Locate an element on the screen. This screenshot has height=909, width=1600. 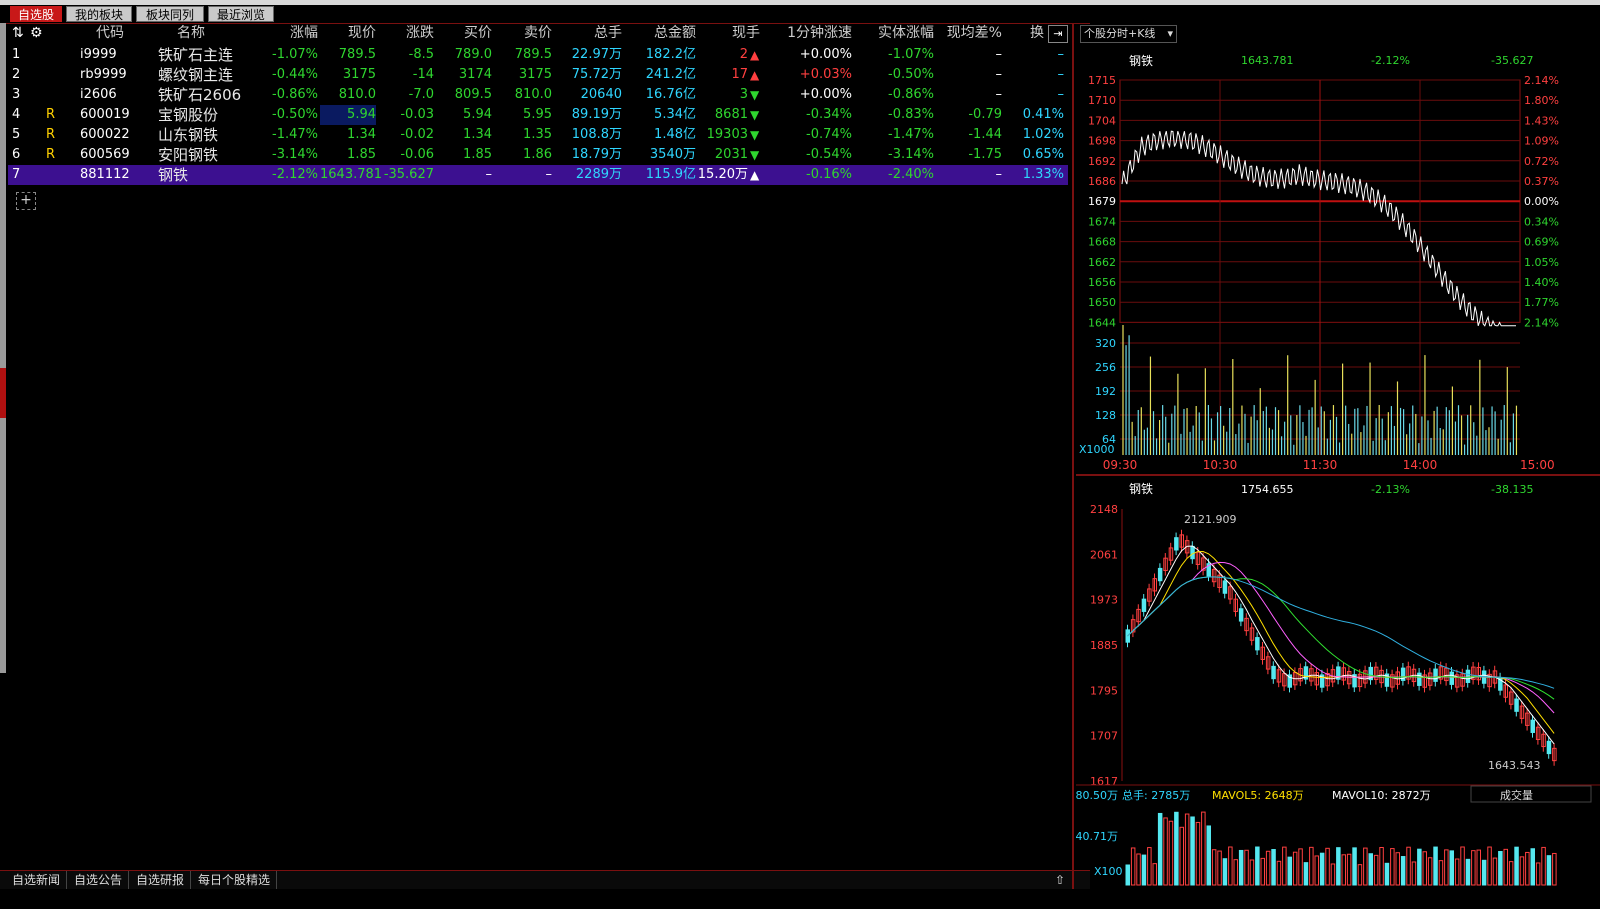
sort-icon: ⇅ is located at coordinates (20, 33).